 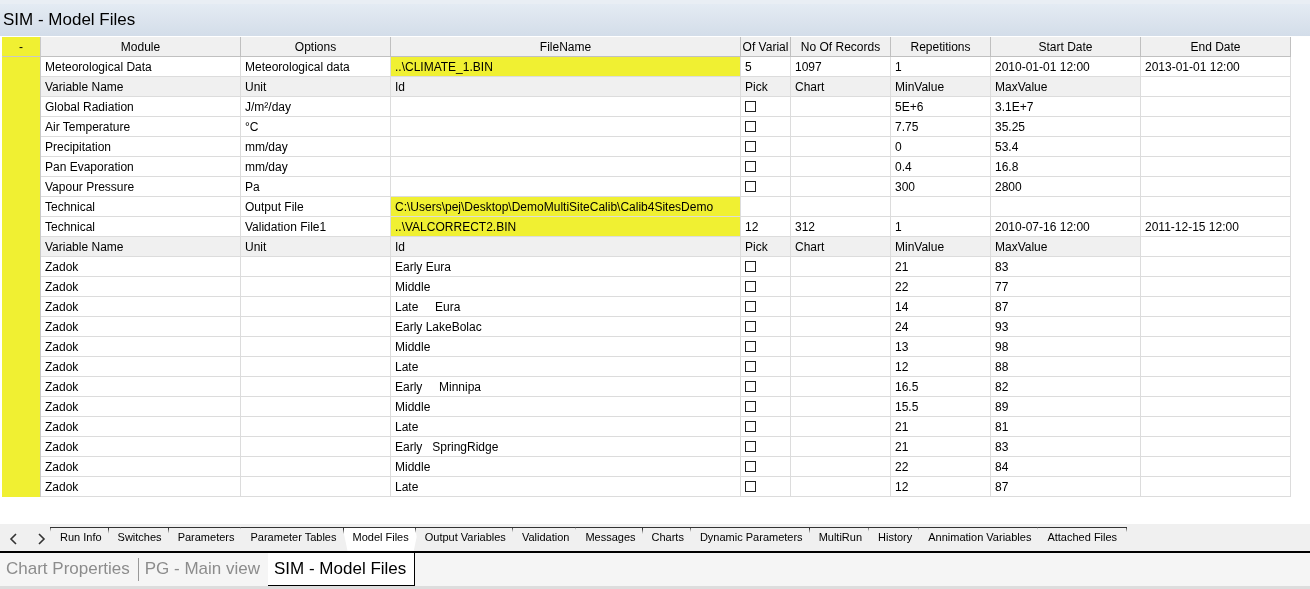 What do you see at coordinates (1066, 307) in the screenshot?
I see `table-cell: 87` at bounding box center [1066, 307].